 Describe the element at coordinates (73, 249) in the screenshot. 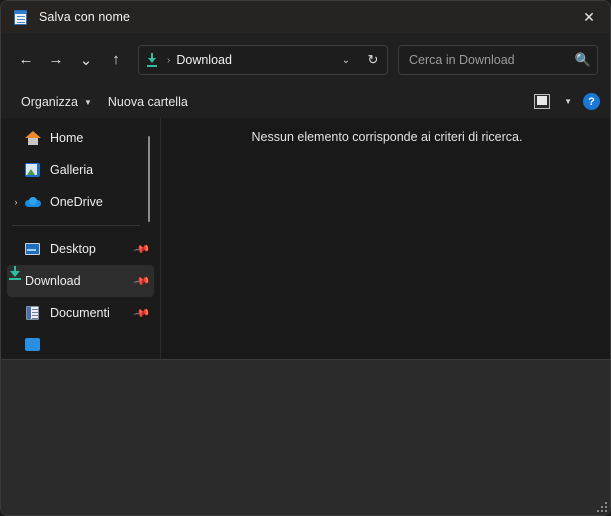

I see `sidebar-item-label: Desktop` at that location.